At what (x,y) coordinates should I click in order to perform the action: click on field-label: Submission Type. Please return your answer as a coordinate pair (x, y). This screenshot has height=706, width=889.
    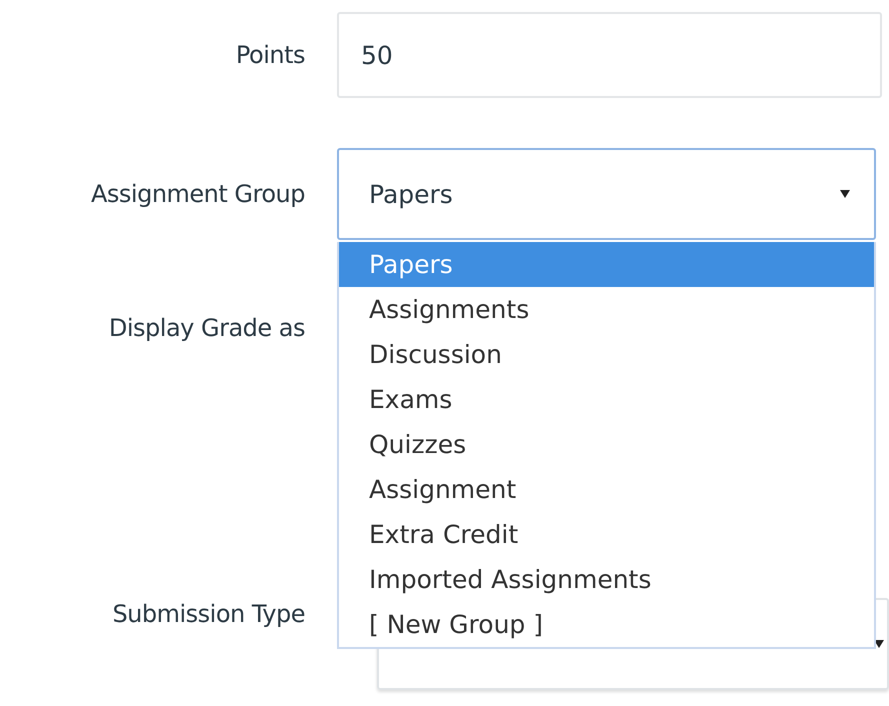
    Looking at the image, I should click on (208, 613).